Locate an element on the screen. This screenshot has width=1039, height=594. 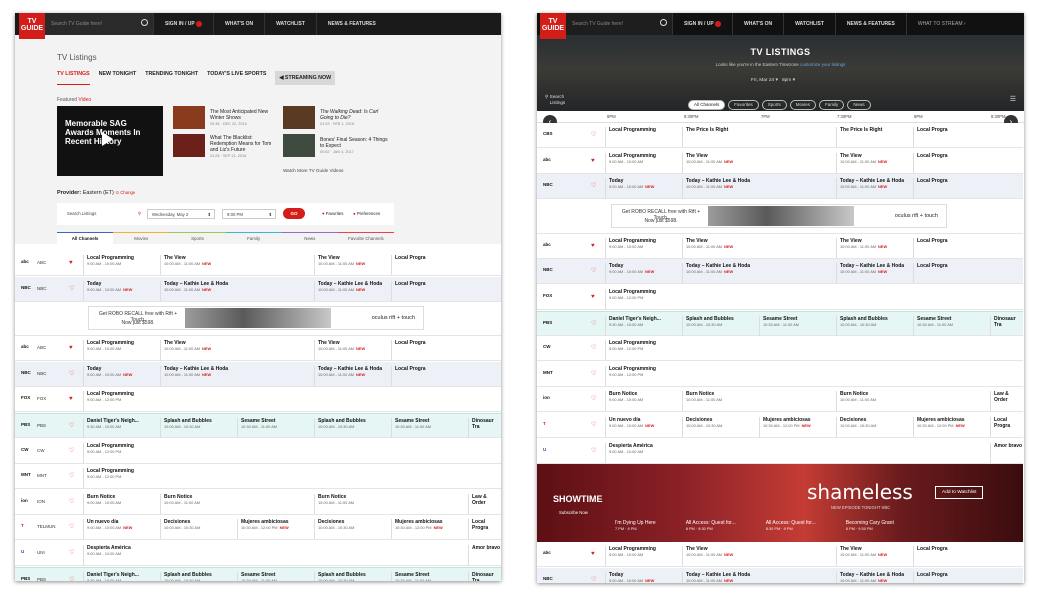
date-select: Wednesday, May 2 ⬍ is located at coordinates (181, 214).